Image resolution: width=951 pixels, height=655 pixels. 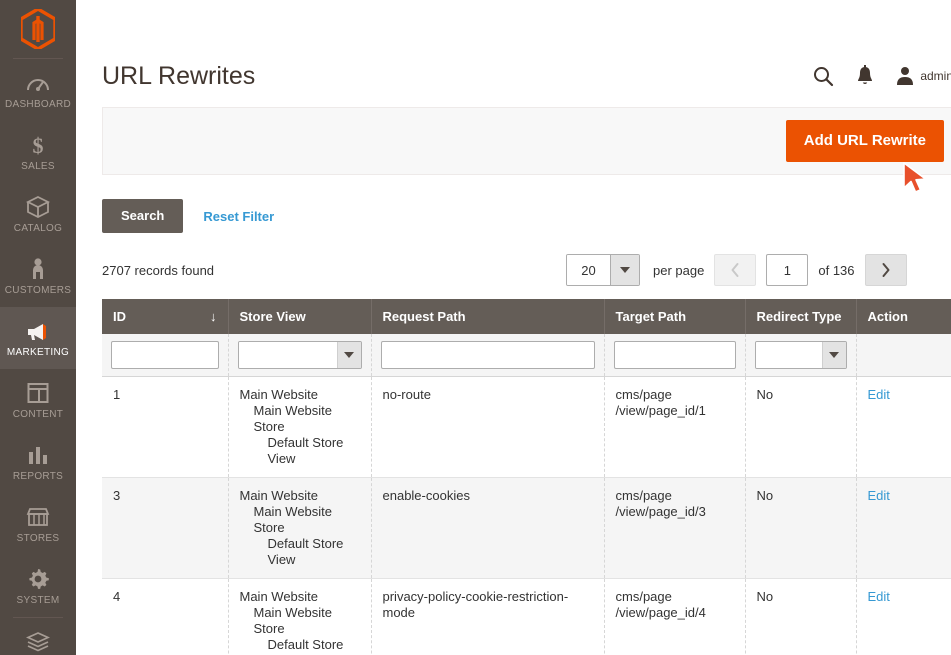 What do you see at coordinates (865, 76) in the screenshot?
I see `bell-icon` at bounding box center [865, 76].